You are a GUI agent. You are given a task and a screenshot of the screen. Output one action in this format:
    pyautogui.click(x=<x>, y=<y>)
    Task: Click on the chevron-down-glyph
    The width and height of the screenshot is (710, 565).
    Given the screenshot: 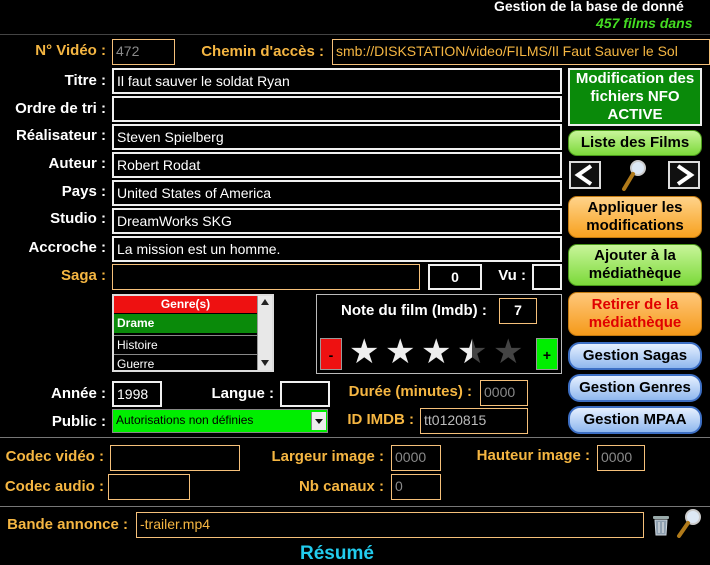 What is the action you would take?
    pyautogui.click(x=319, y=421)
    